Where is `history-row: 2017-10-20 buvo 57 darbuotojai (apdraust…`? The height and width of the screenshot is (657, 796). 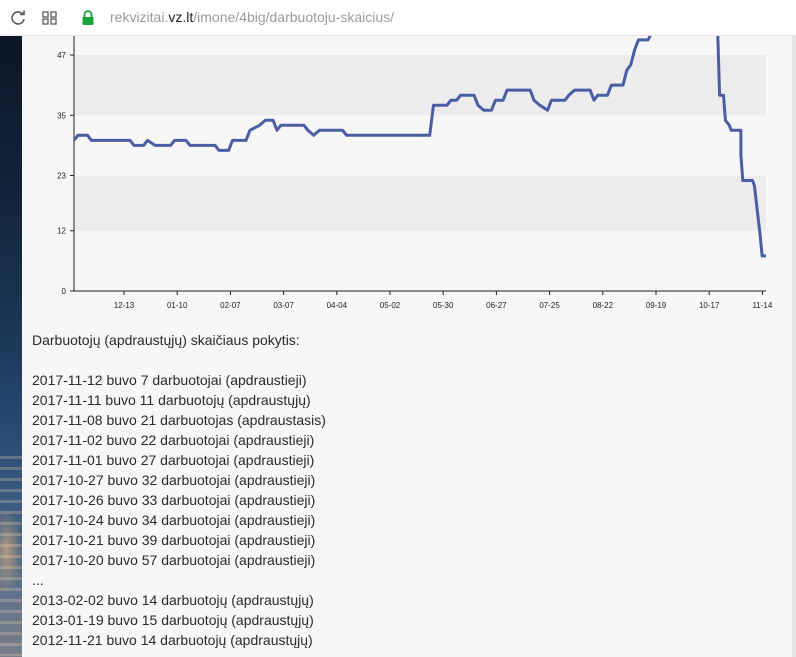 history-row: 2017-10-20 buvo 57 darbuotojai (apdraust… is located at coordinates (174, 560).